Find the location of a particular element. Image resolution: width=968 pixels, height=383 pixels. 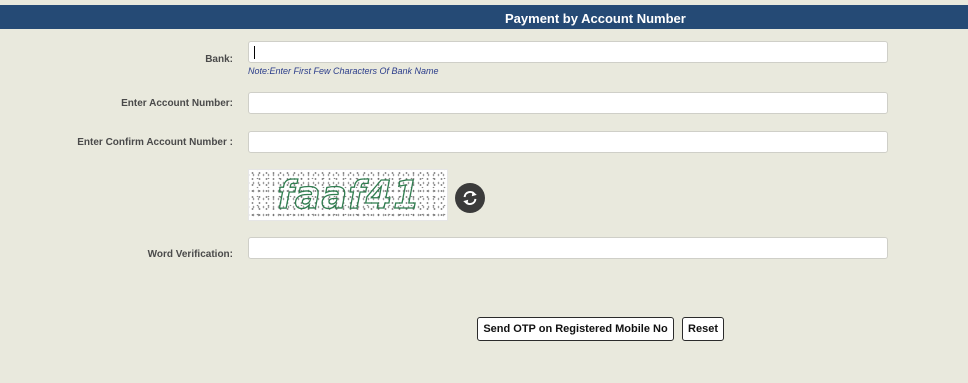

account-number-input is located at coordinates (568, 103).